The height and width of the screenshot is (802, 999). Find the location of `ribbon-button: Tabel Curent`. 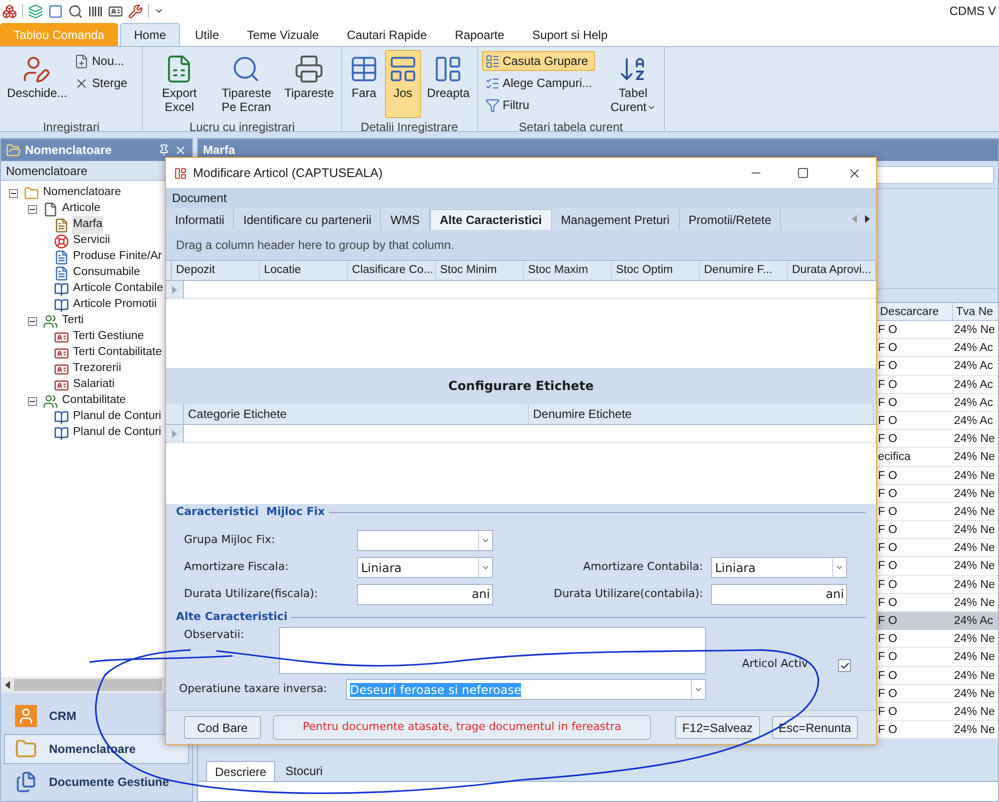

ribbon-button: Tabel Curent is located at coordinates (633, 84).